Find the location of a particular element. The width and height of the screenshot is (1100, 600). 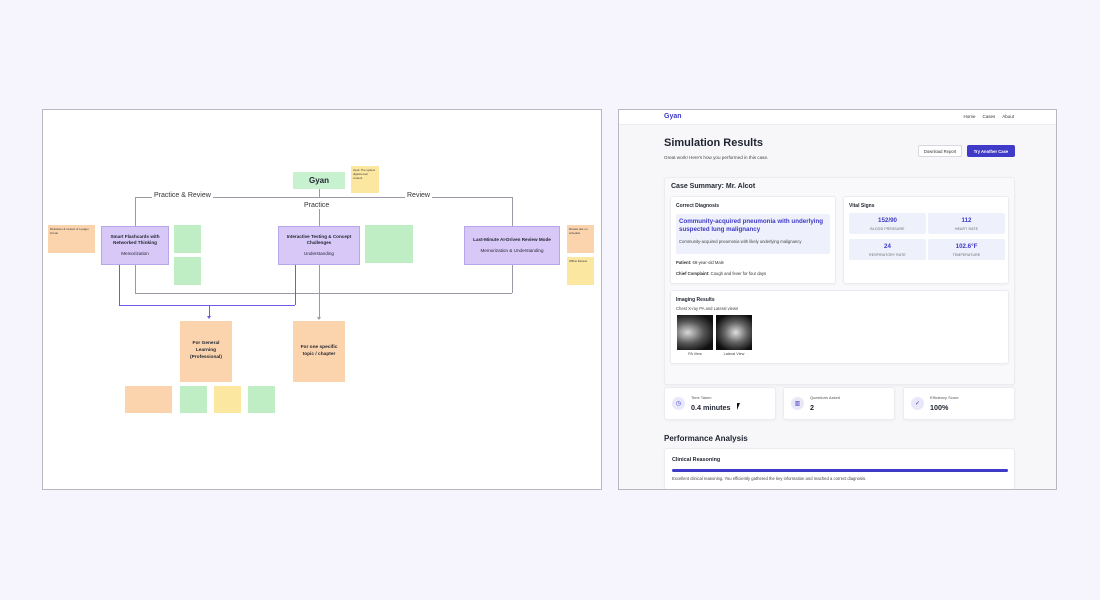

nav-about: About is located at coordinates (1008, 116).